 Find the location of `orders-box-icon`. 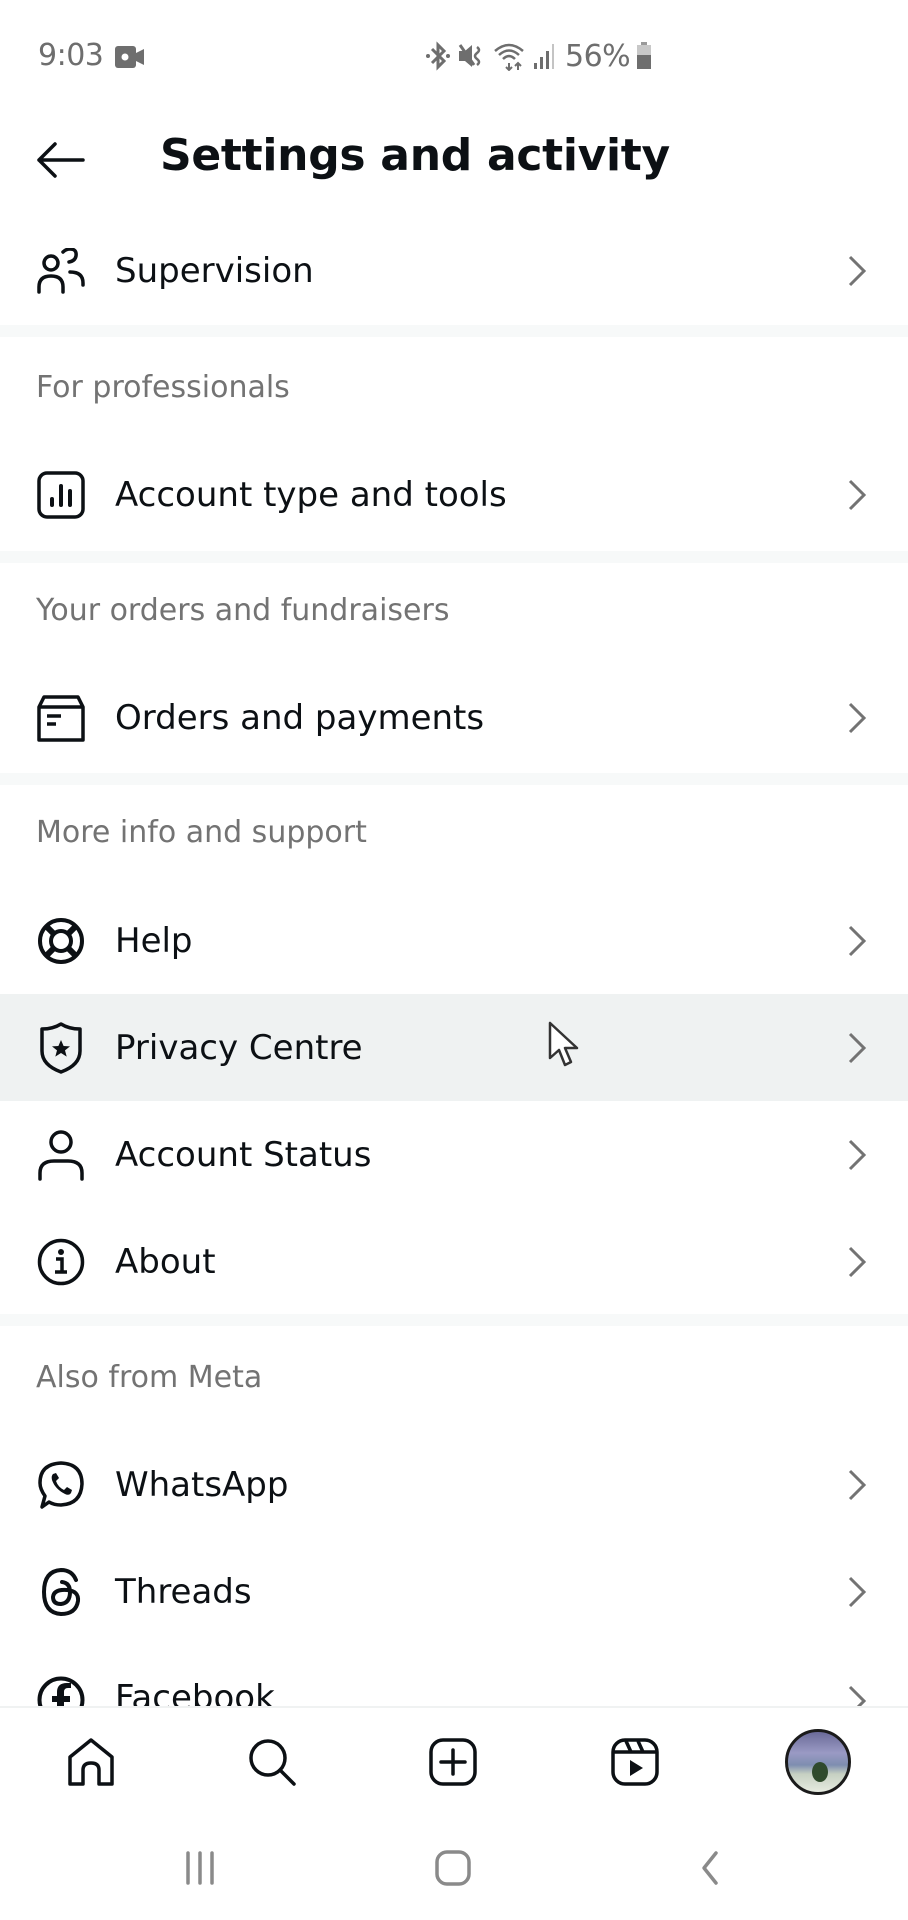

orders-box-icon is located at coordinates (61, 718).